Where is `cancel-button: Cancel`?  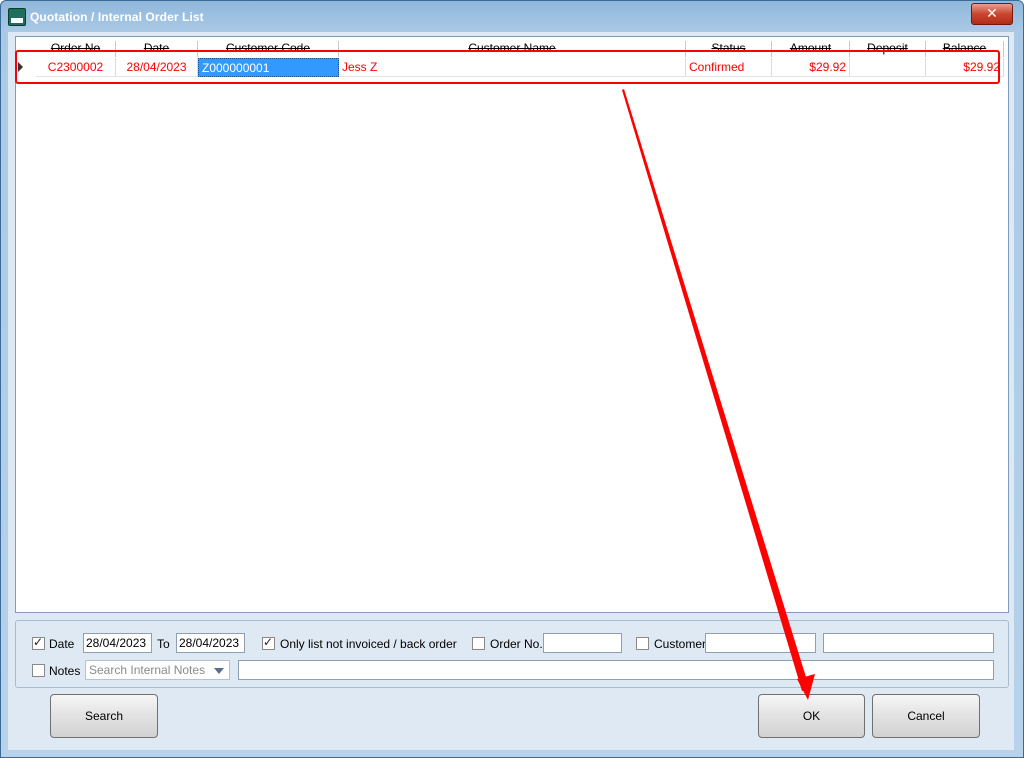
cancel-button: Cancel is located at coordinates (926, 716).